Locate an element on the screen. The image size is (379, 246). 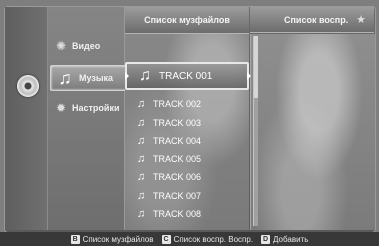
hint-add: D Добавить is located at coordinates (285, 239).